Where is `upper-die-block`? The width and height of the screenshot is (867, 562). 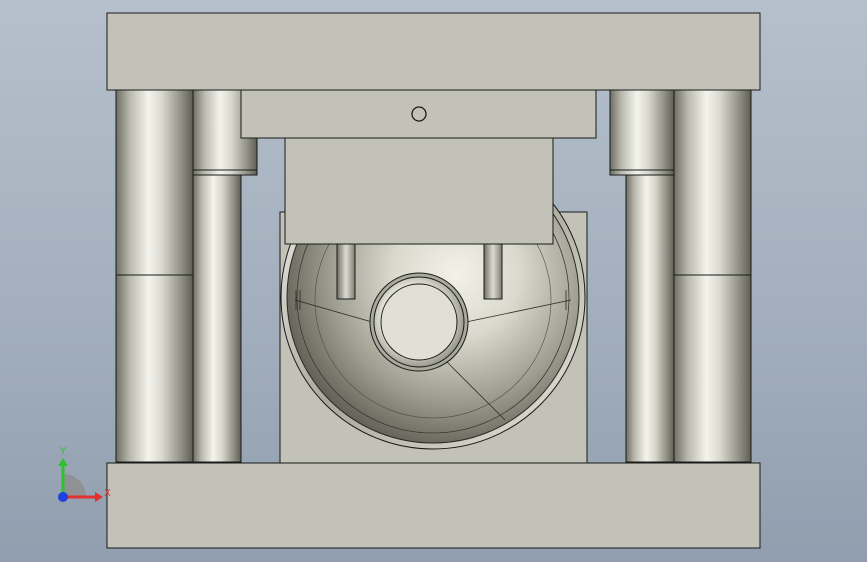 upper-die-block is located at coordinates (419, 191).